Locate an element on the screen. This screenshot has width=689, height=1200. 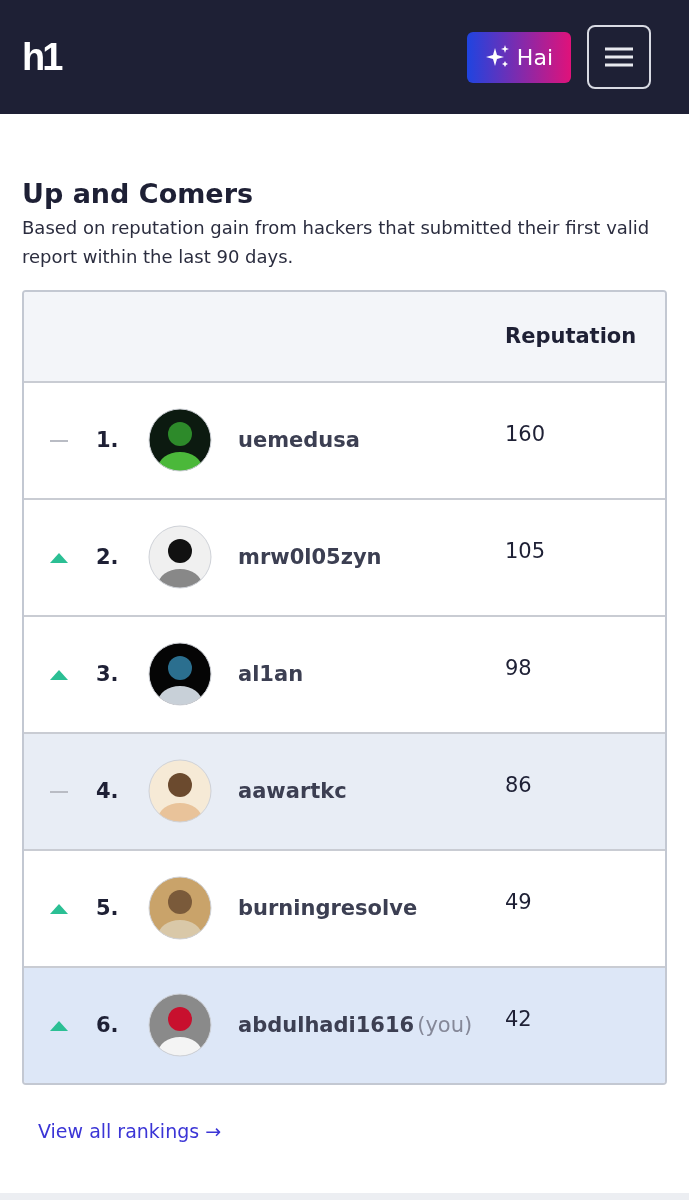
reputation-value: 98 is located at coordinates (519, 668).